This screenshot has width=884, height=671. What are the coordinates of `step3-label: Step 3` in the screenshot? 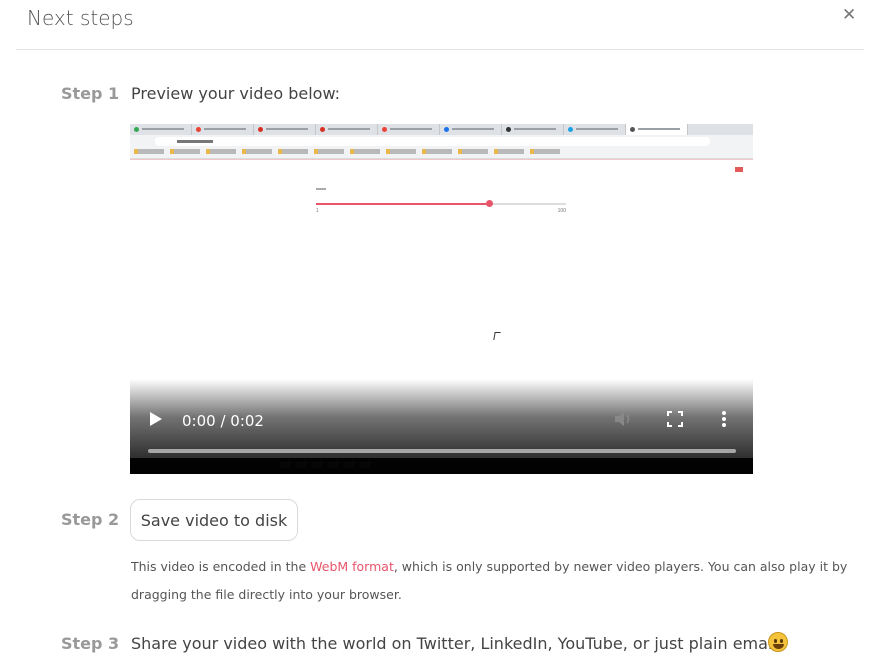 It's located at (90, 643).